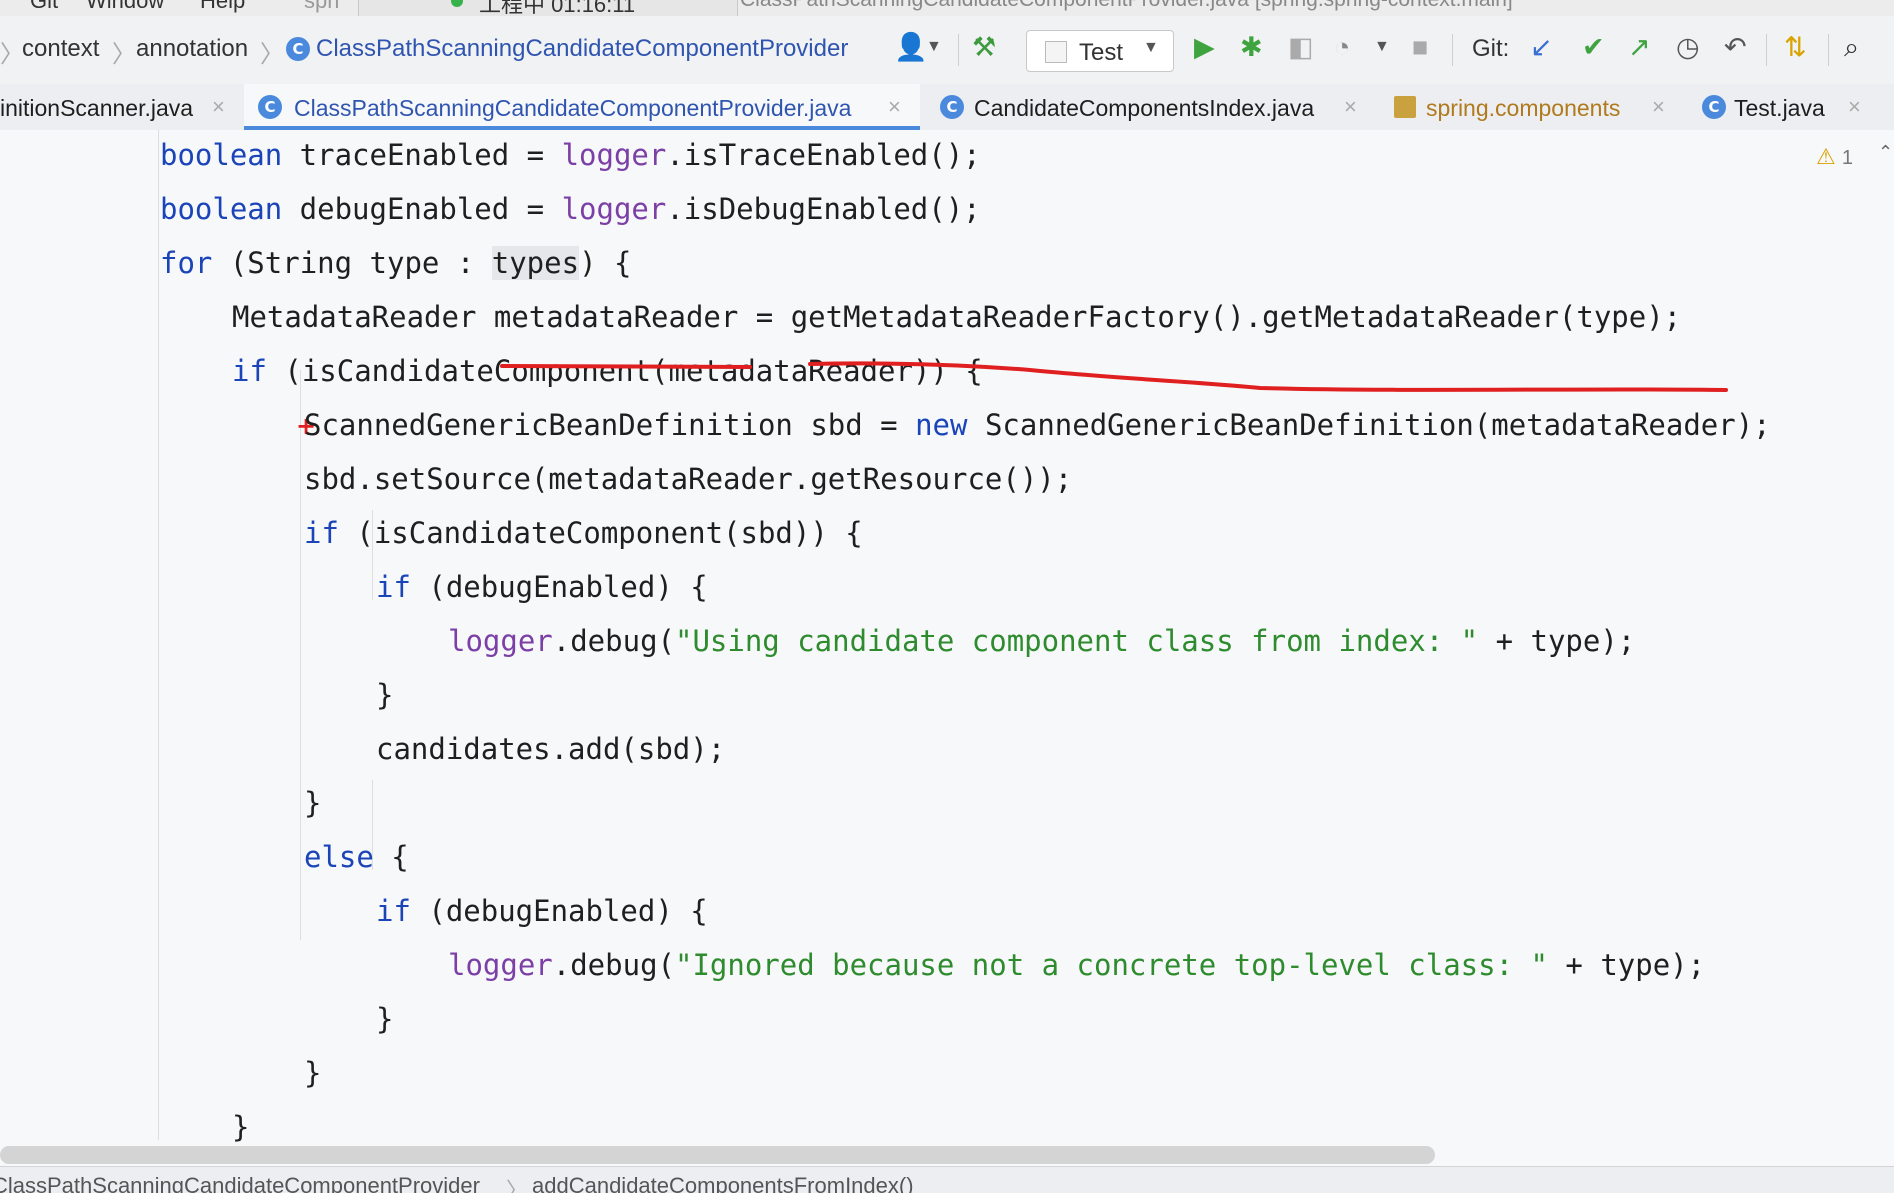 The image size is (1894, 1193). Describe the element at coordinates (60, 49) in the screenshot. I see `breadcrumb-context: context` at that location.